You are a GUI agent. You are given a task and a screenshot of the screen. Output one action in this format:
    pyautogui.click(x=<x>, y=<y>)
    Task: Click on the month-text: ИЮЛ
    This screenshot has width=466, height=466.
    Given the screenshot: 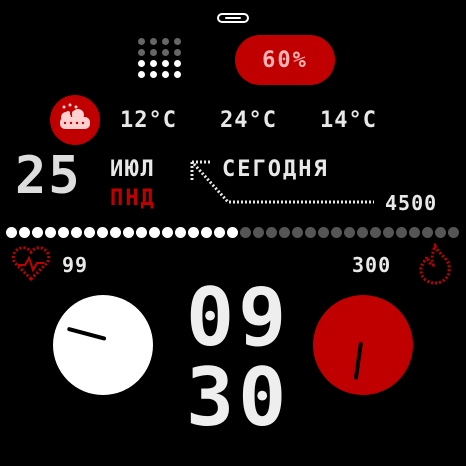 What is the action you would take?
    pyautogui.click(x=133, y=169)
    